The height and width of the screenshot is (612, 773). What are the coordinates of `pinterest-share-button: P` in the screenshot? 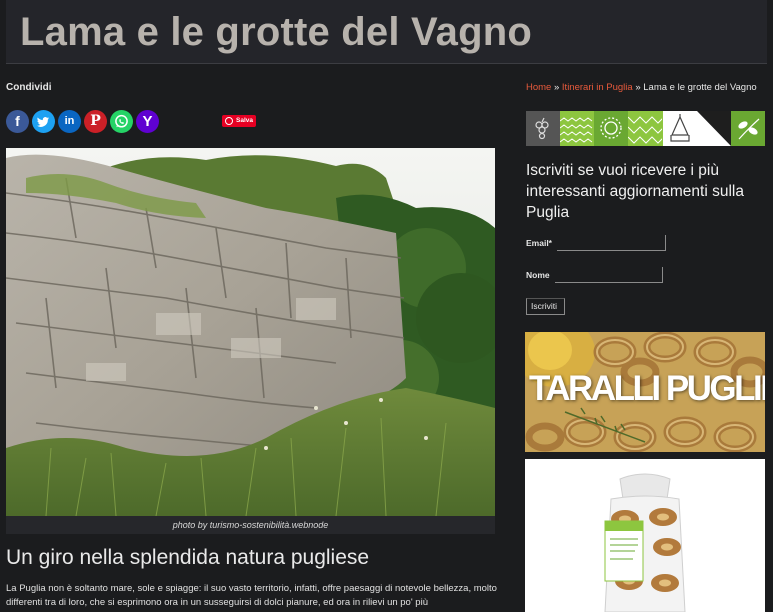 It's located at (95, 121).